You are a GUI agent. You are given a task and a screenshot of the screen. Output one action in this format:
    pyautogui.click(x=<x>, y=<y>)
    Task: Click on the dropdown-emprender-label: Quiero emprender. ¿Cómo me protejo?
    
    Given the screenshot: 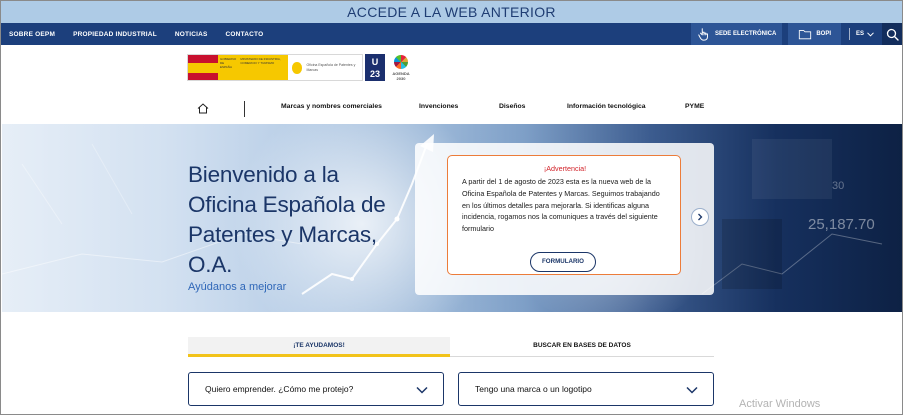 What is the action you would take?
    pyautogui.click(x=279, y=389)
    